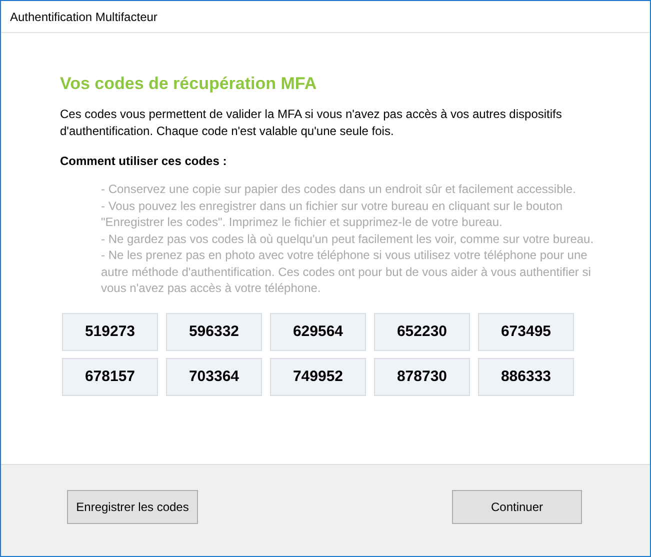 The image size is (651, 557). I want to click on section-title: Comment utiliser ces codes :, so click(144, 161).